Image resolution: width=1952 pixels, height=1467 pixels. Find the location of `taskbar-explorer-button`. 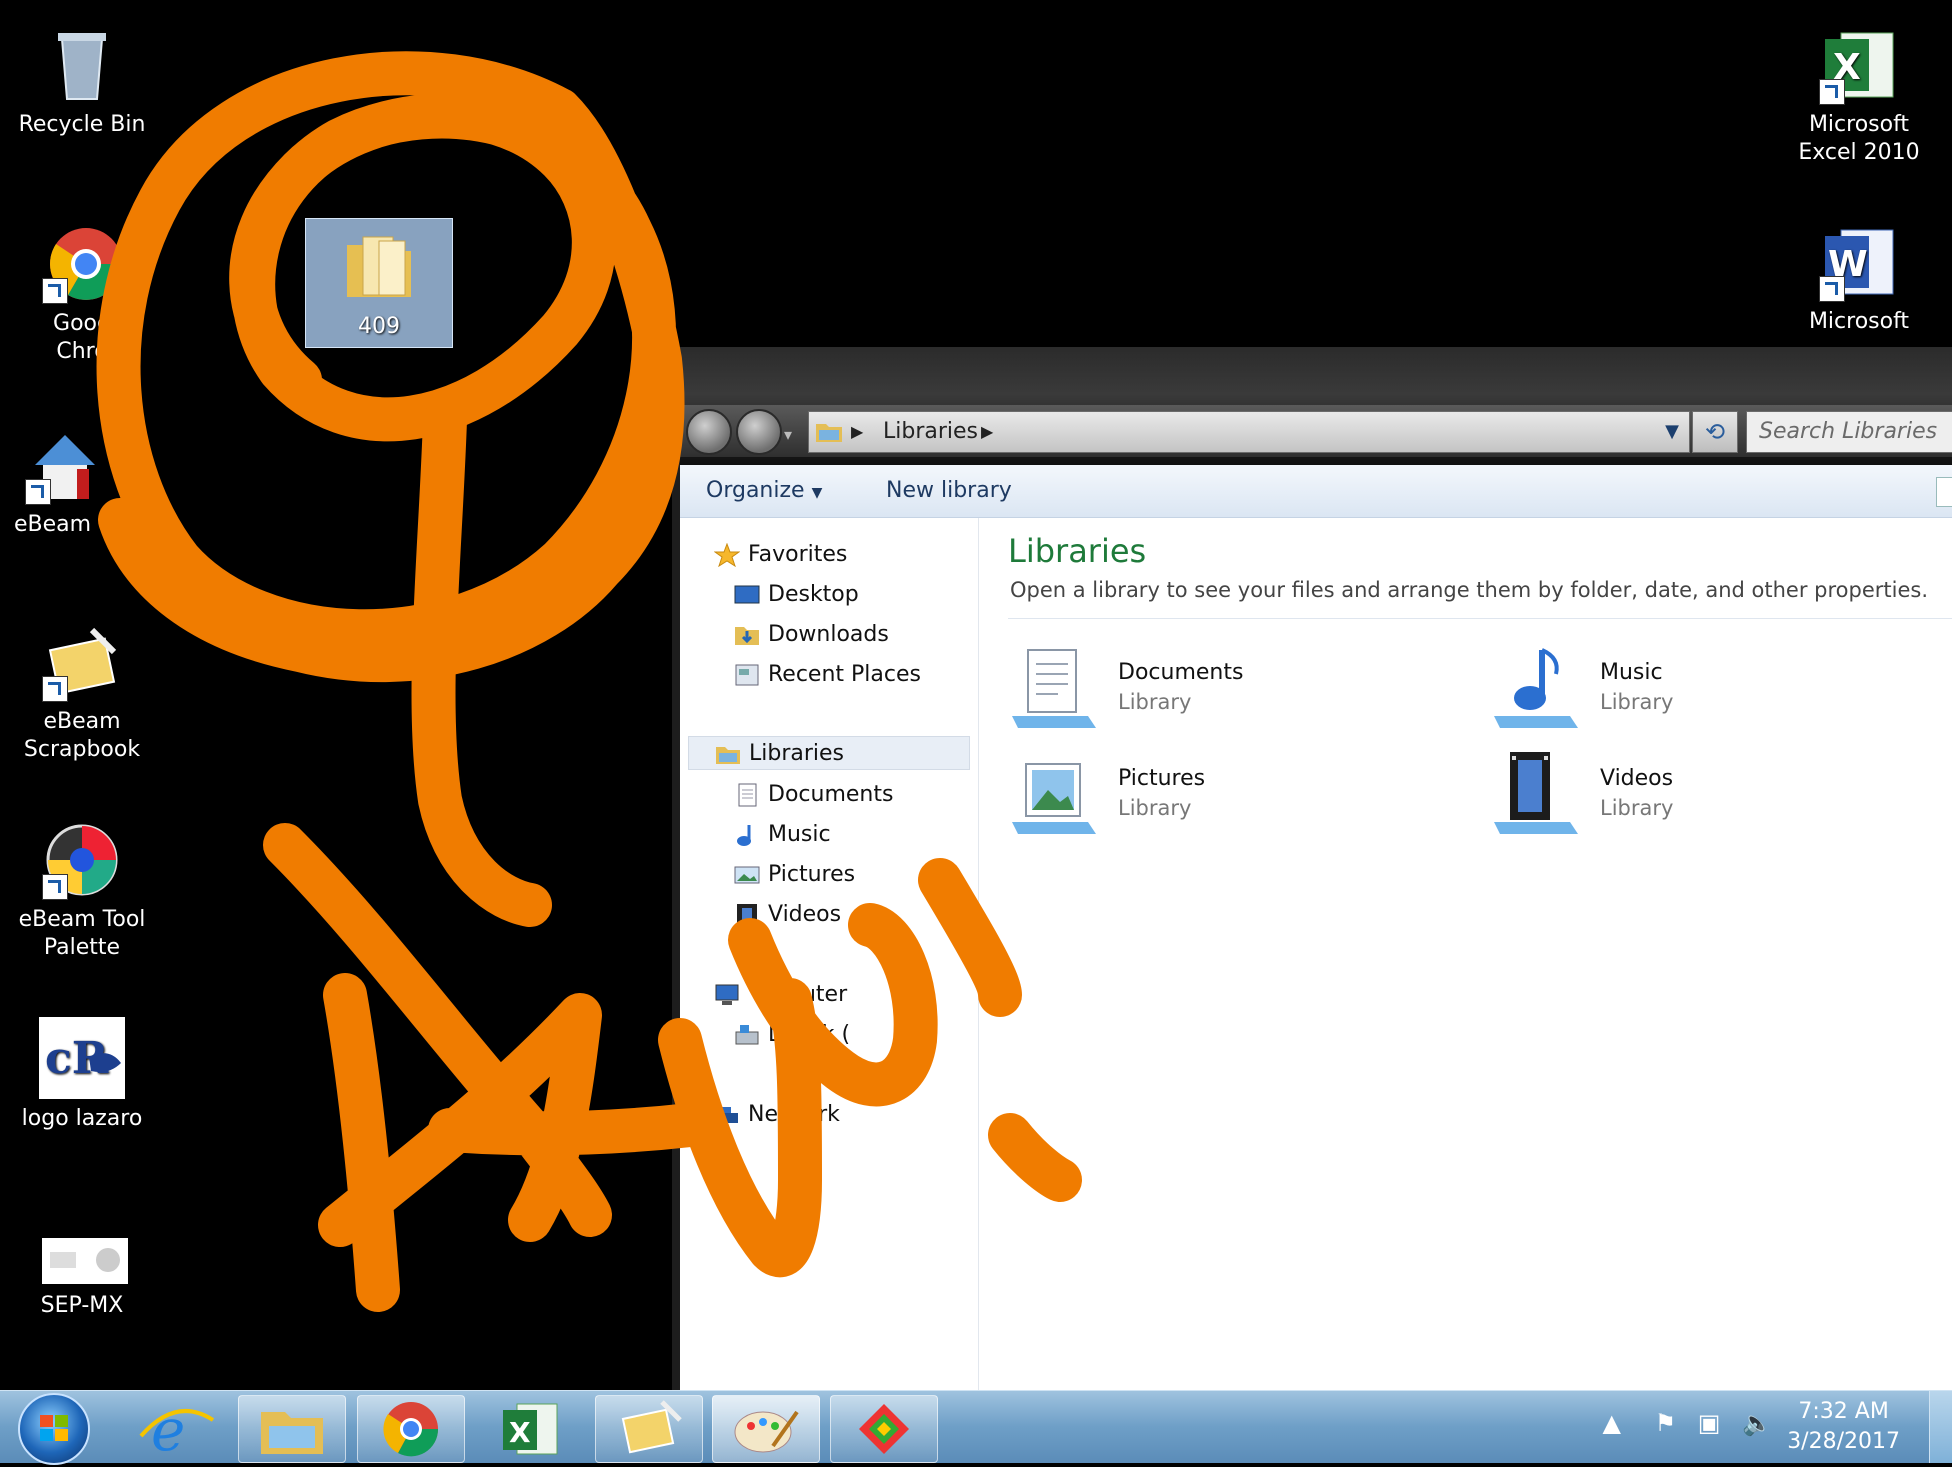

taskbar-explorer-button is located at coordinates (292, 1429).